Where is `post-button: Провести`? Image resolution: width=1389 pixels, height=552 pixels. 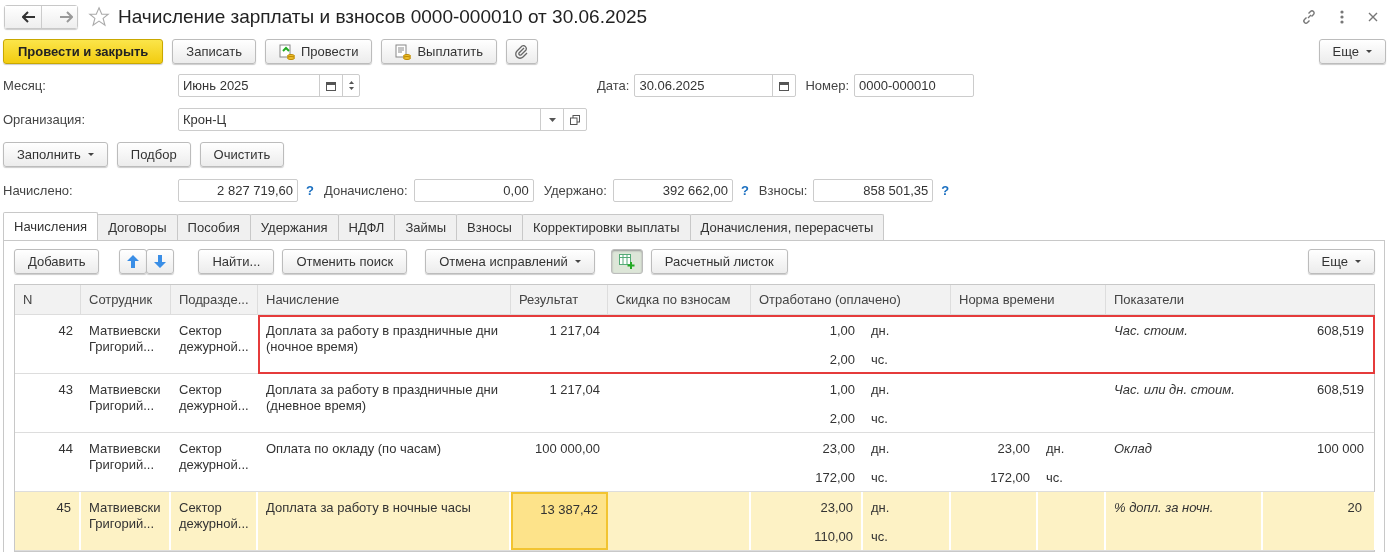 post-button: Провести is located at coordinates (318, 51).